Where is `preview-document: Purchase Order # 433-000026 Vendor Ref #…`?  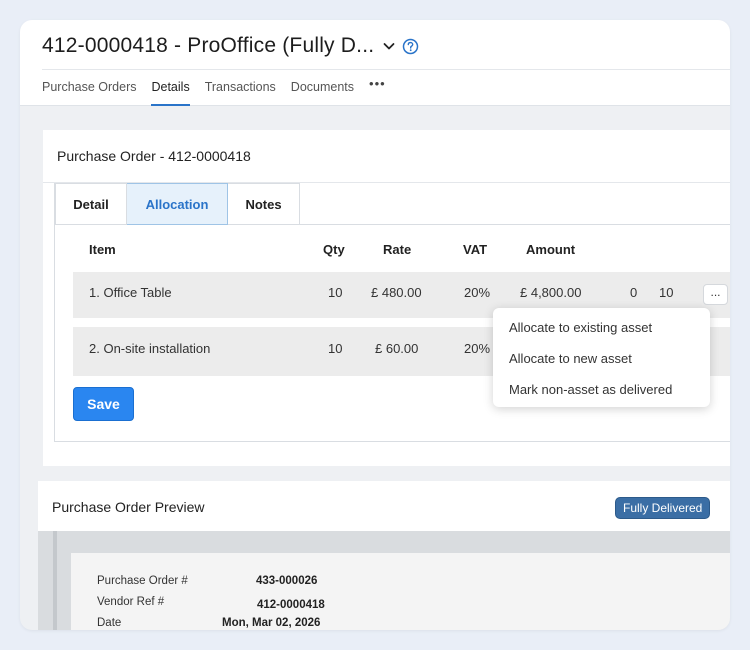 preview-document: Purchase Order # 433-000026 Vendor Ref #… is located at coordinates (400, 591).